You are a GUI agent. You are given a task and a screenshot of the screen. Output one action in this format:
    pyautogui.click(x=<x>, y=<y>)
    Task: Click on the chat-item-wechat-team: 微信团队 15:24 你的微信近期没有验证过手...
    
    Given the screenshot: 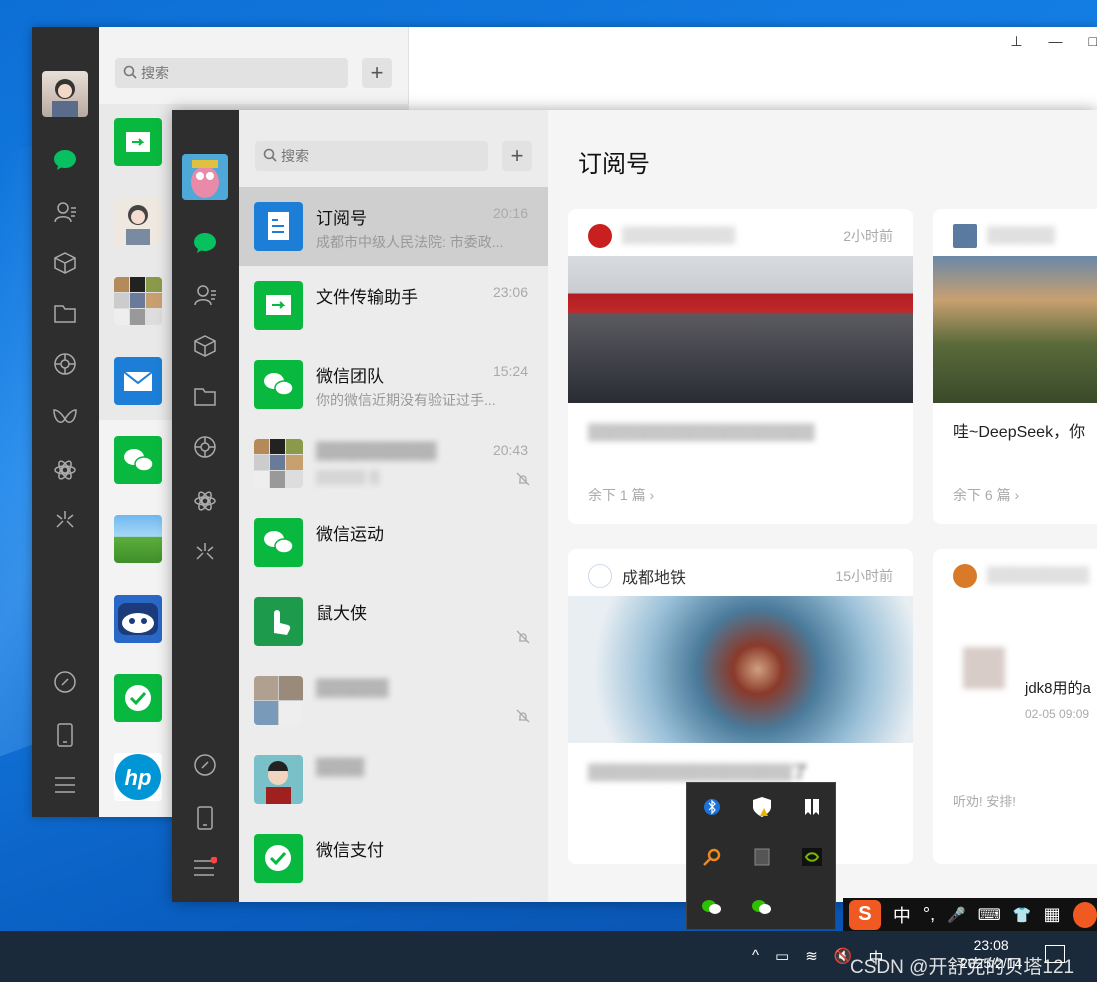 What is the action you would take?
    pyautogui.click(x=393, y=384)
    